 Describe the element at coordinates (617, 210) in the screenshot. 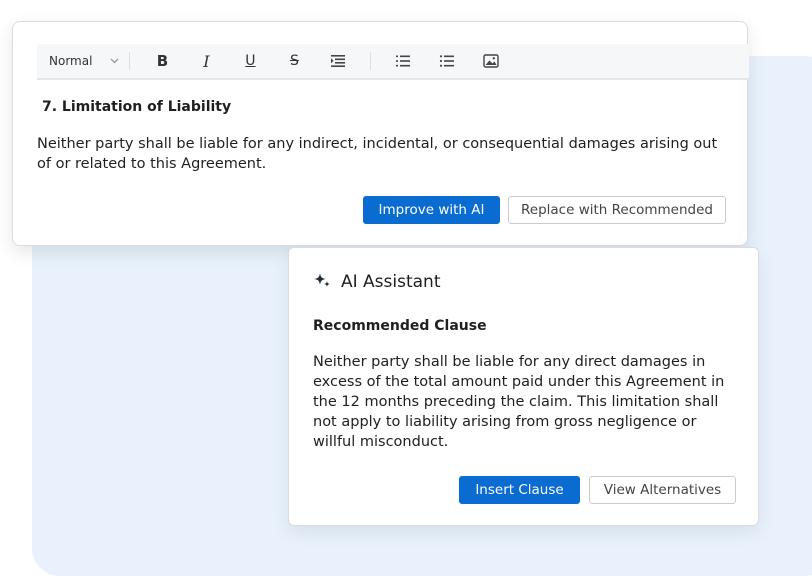

I see `replace-with-recommended-button: Replace with Recommended` at that location.